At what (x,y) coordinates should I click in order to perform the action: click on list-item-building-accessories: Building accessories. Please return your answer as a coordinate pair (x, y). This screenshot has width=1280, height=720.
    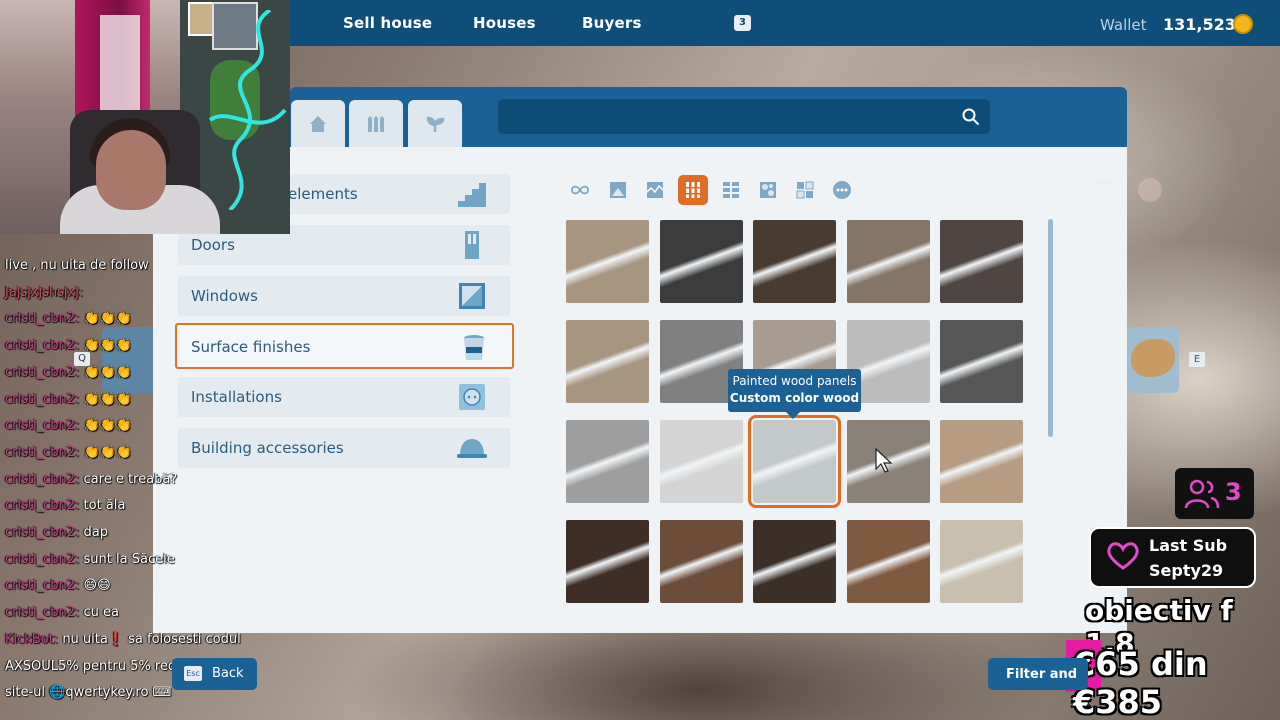
    Looking at the image, I should click on (344, 448).